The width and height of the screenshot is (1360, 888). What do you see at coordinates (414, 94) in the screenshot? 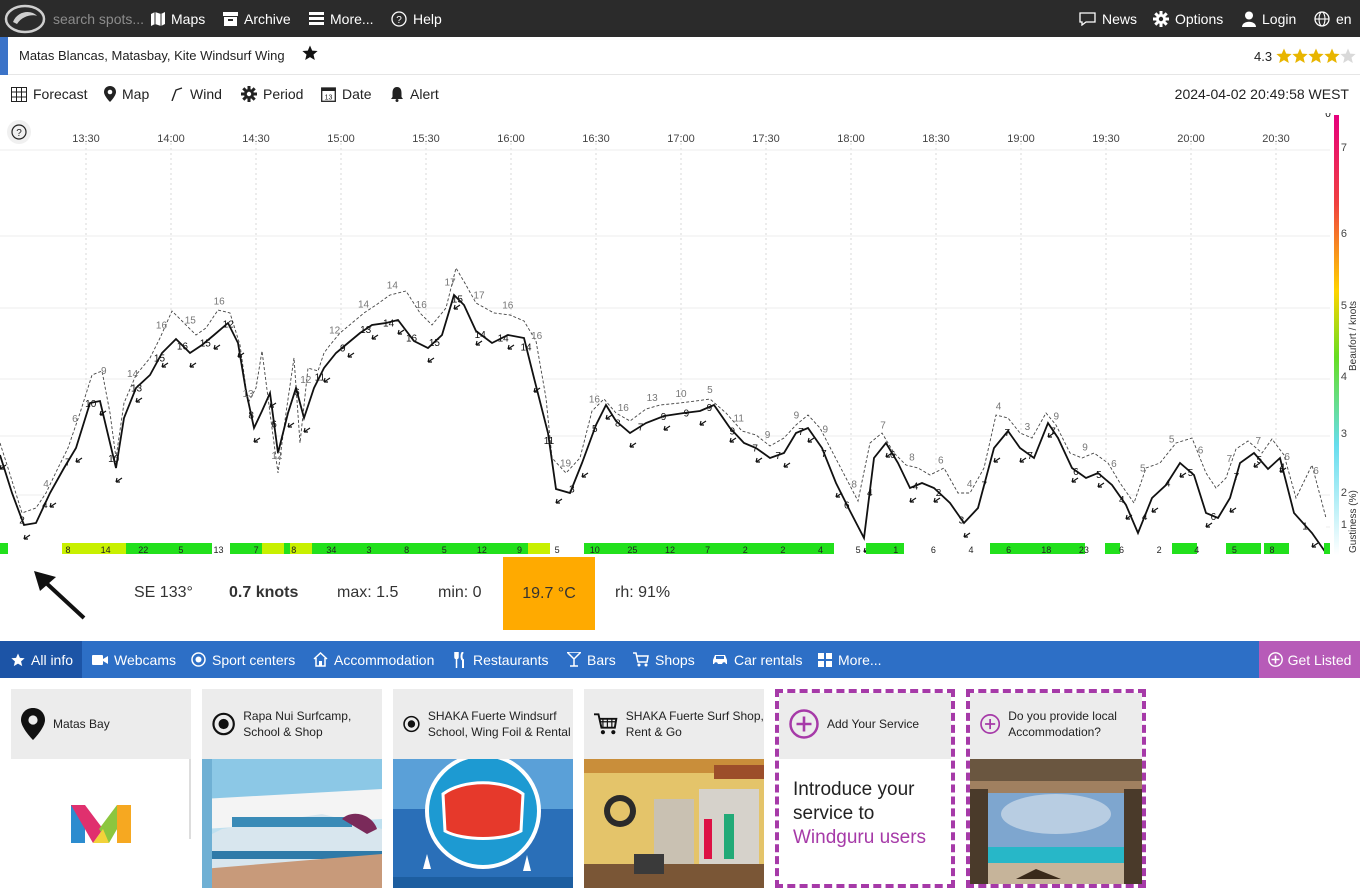
I see `alert-tab: Alert` at bounding box center [414, 94].